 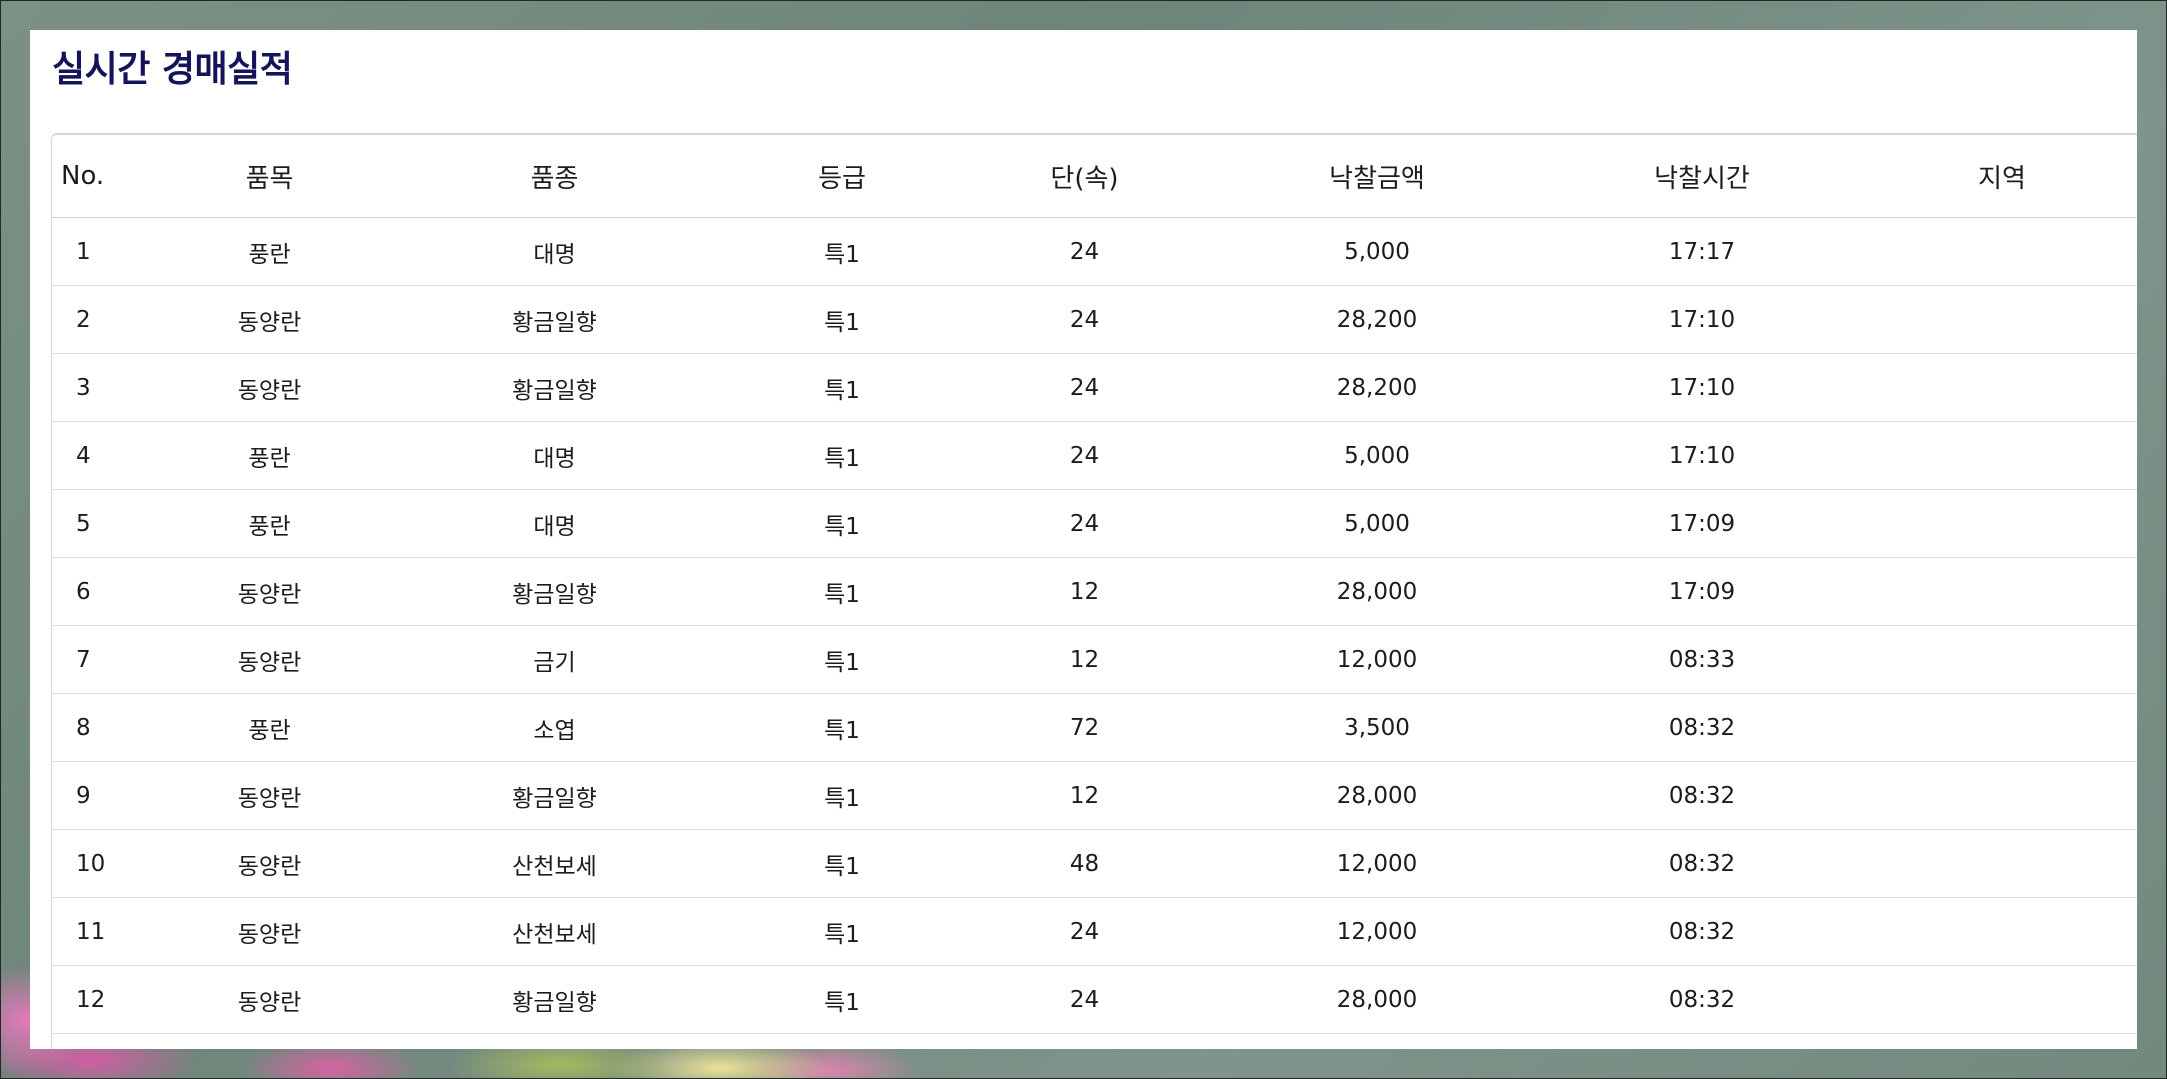 I want to click on table-row: 8 풍란 소엽 특1 72 3,500 08:32, so click(x=1094, y=727).